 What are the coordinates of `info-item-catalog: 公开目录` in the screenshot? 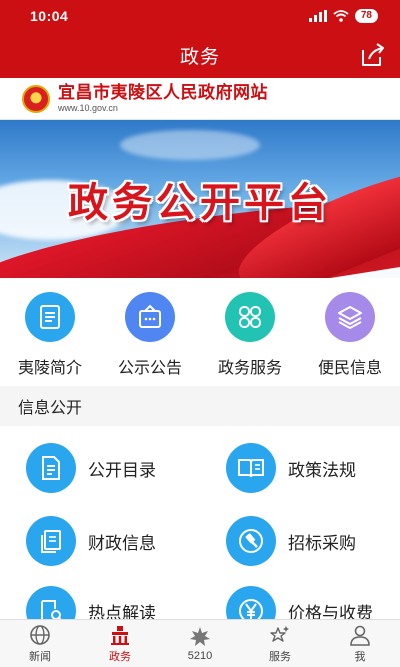 It's located at (91, 468).